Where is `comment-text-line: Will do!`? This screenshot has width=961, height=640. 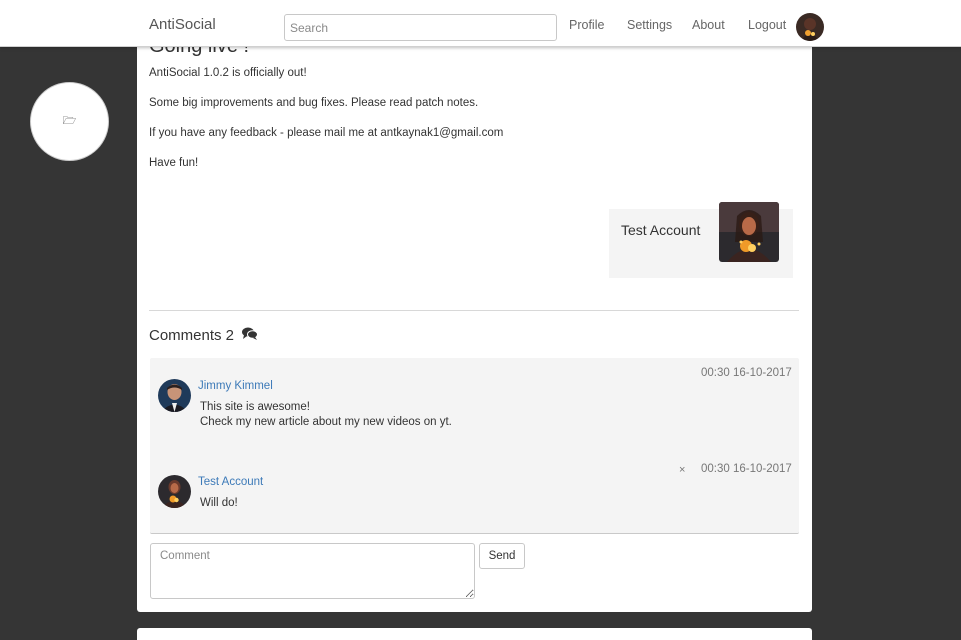
comment-text-line: Will do! is located at coordinates (219, 503).